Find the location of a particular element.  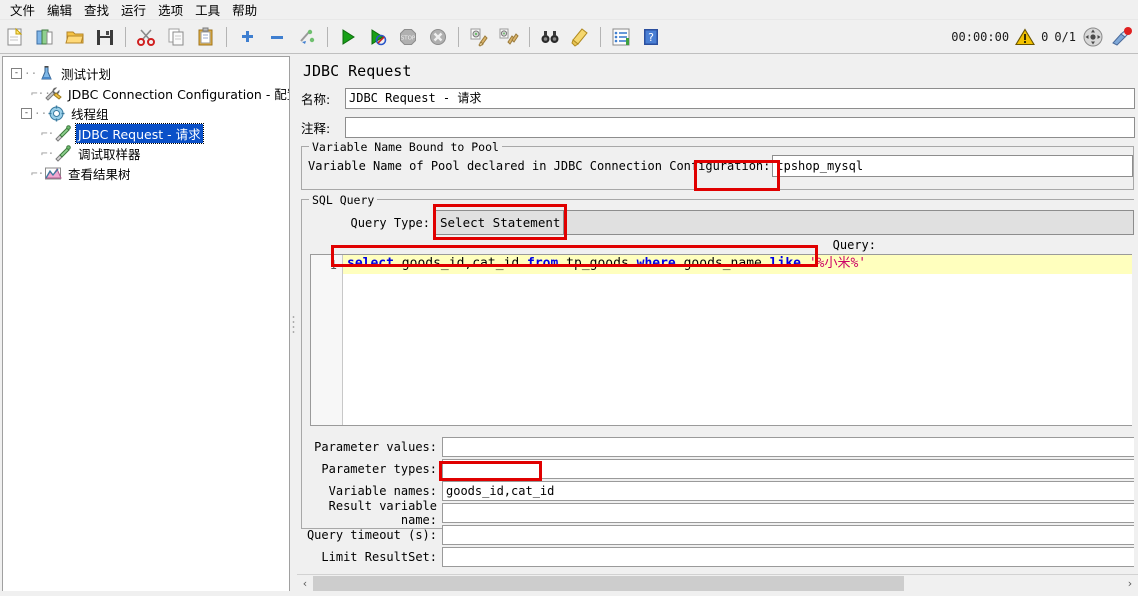

toggle-icon is located at coordinates (307, 37).